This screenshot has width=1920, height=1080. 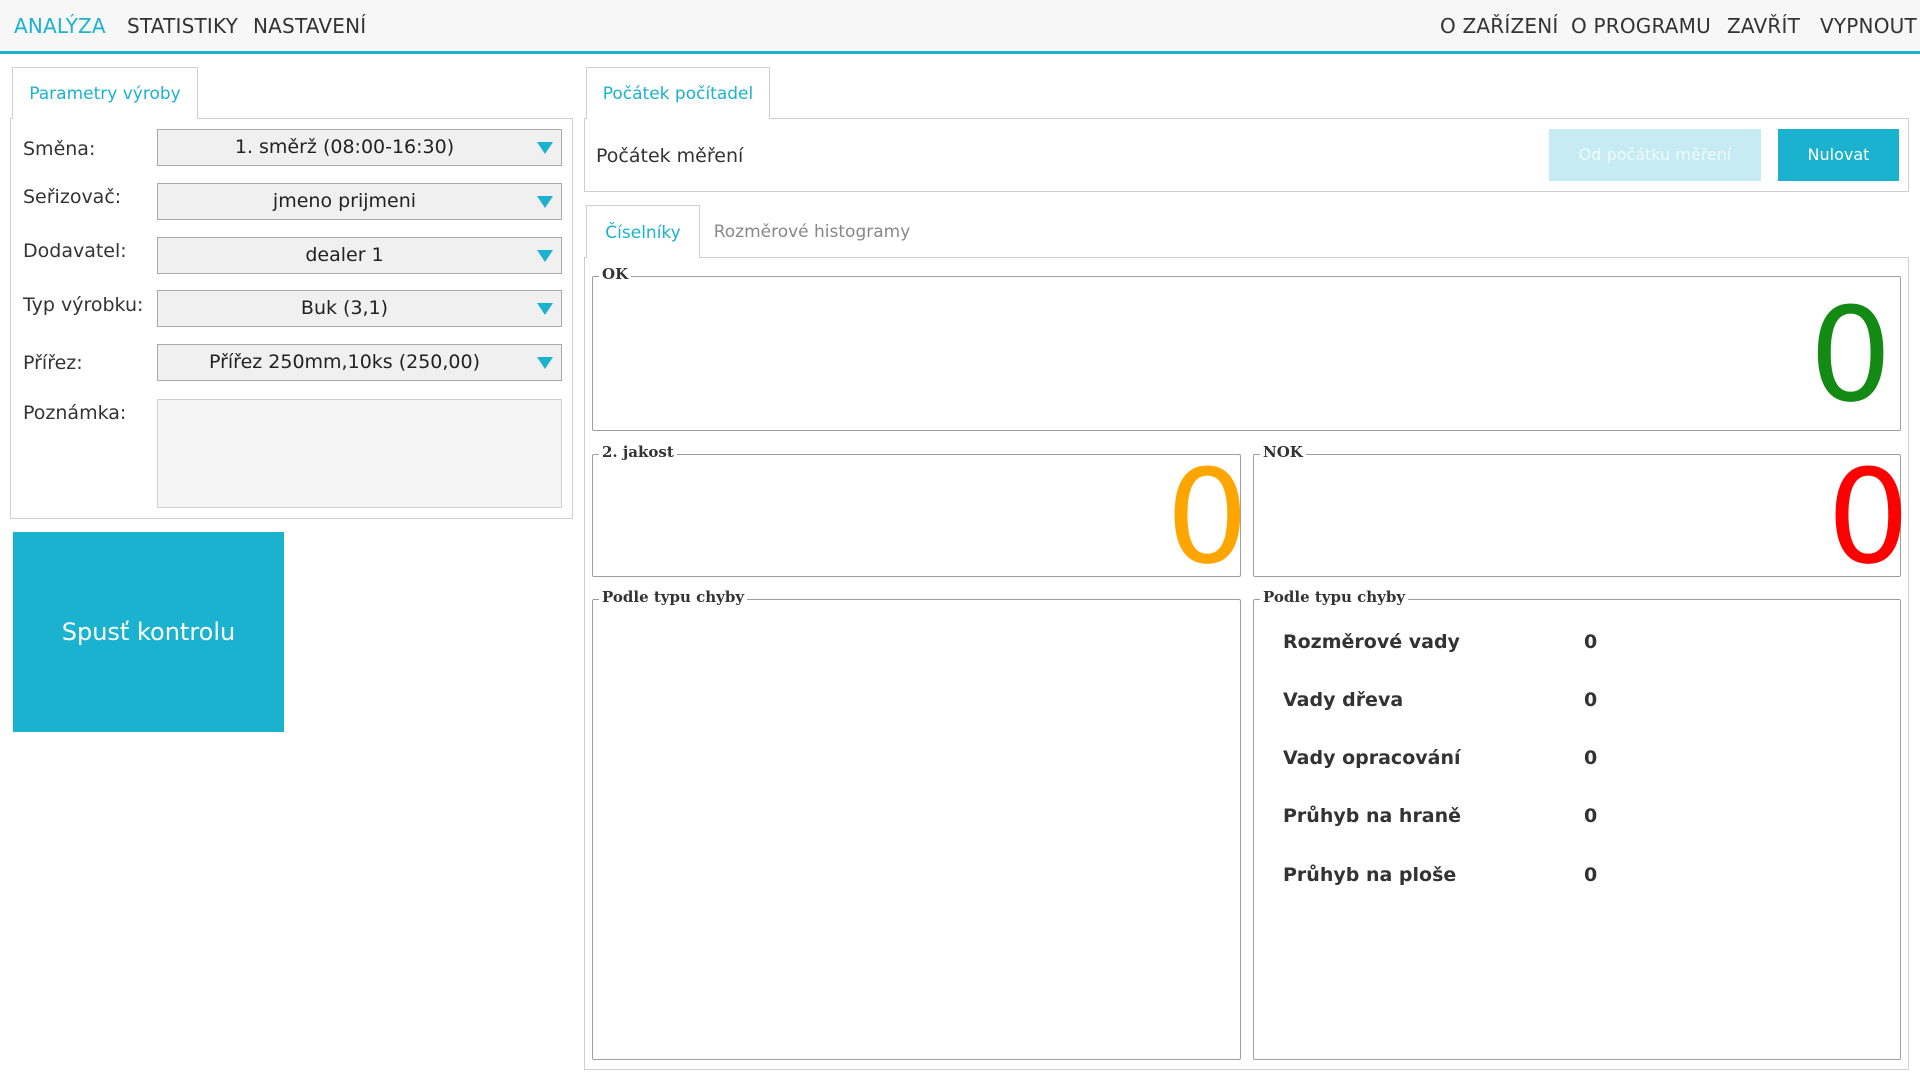 I want to click on menu-o-zarizeni: O ZAŘÍZENÍ, so click(x=1499, y=26).